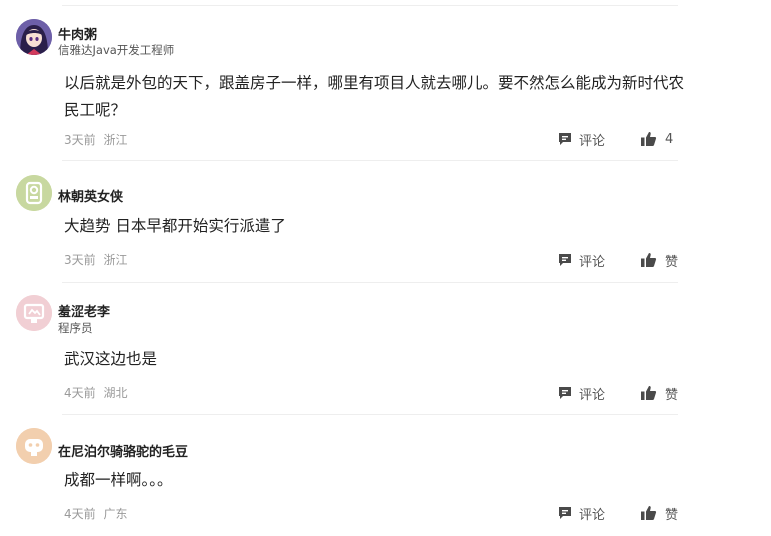 The width and height of the screenshot is (771, 536). I want to click on top-divider, so click(370, 5).